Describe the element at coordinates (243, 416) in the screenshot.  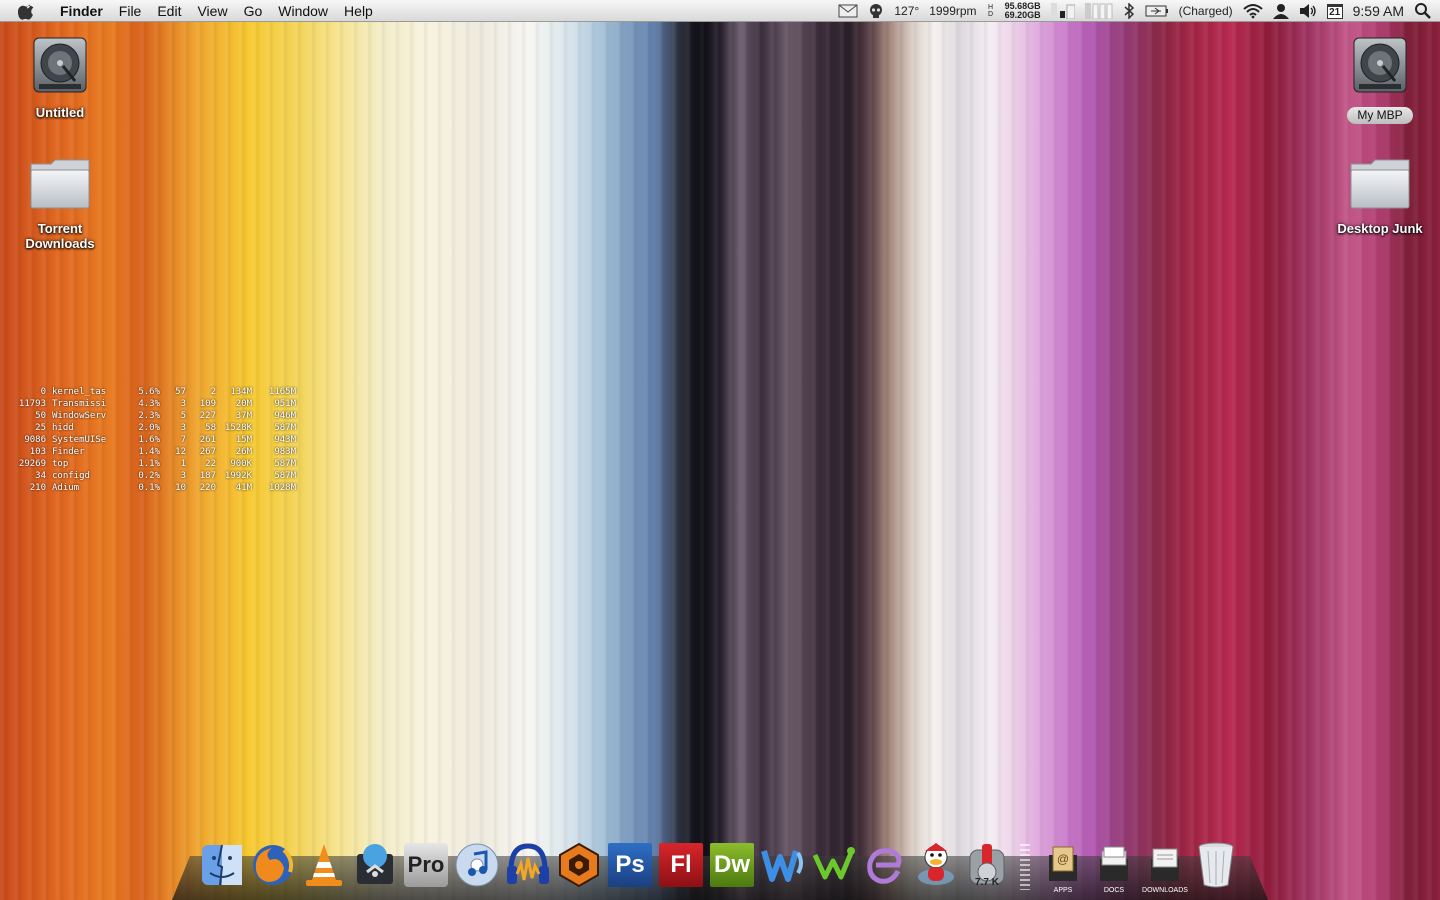
I see `process-cell: 37M` at that location.